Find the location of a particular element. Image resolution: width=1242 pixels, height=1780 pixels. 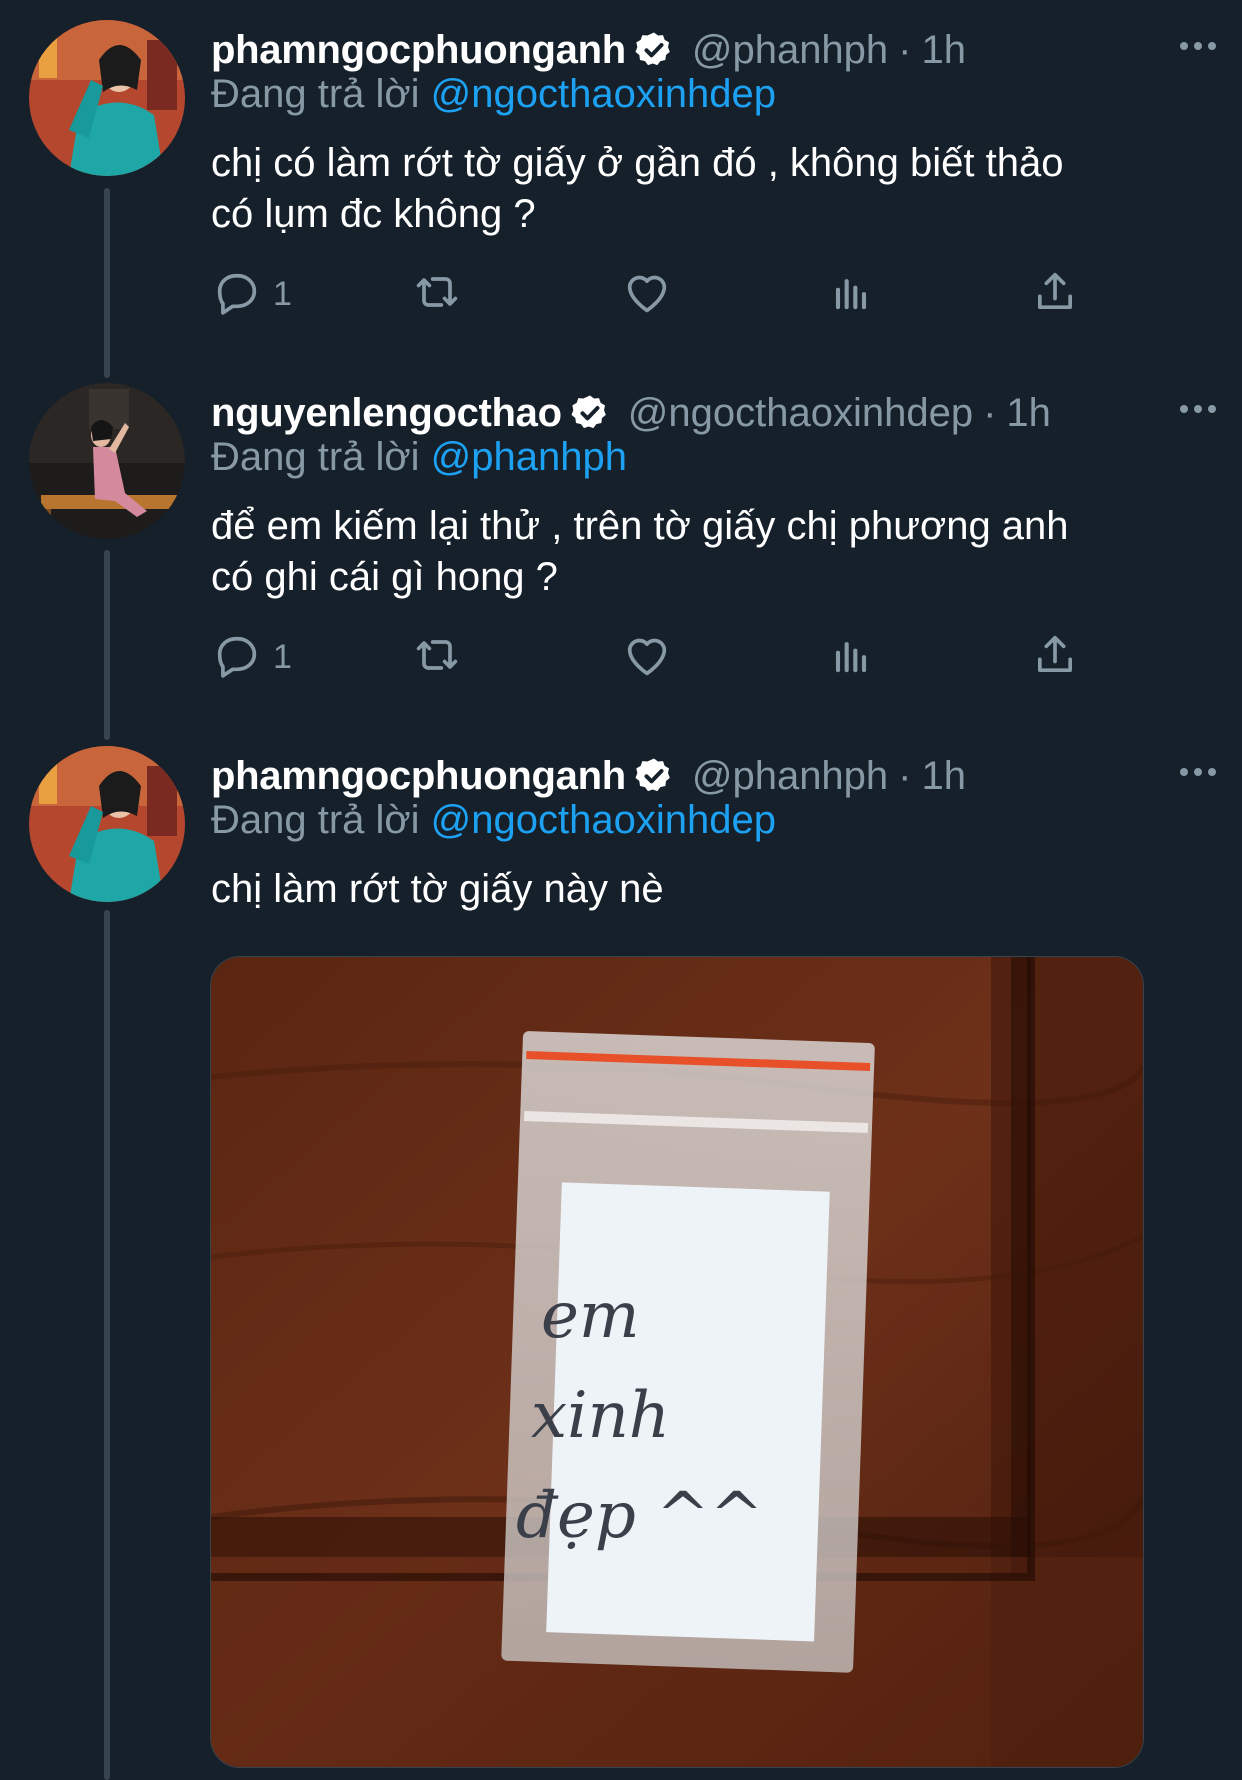

replying-to: Đang trả lời @phanhph is located at coordinates (419, 457).